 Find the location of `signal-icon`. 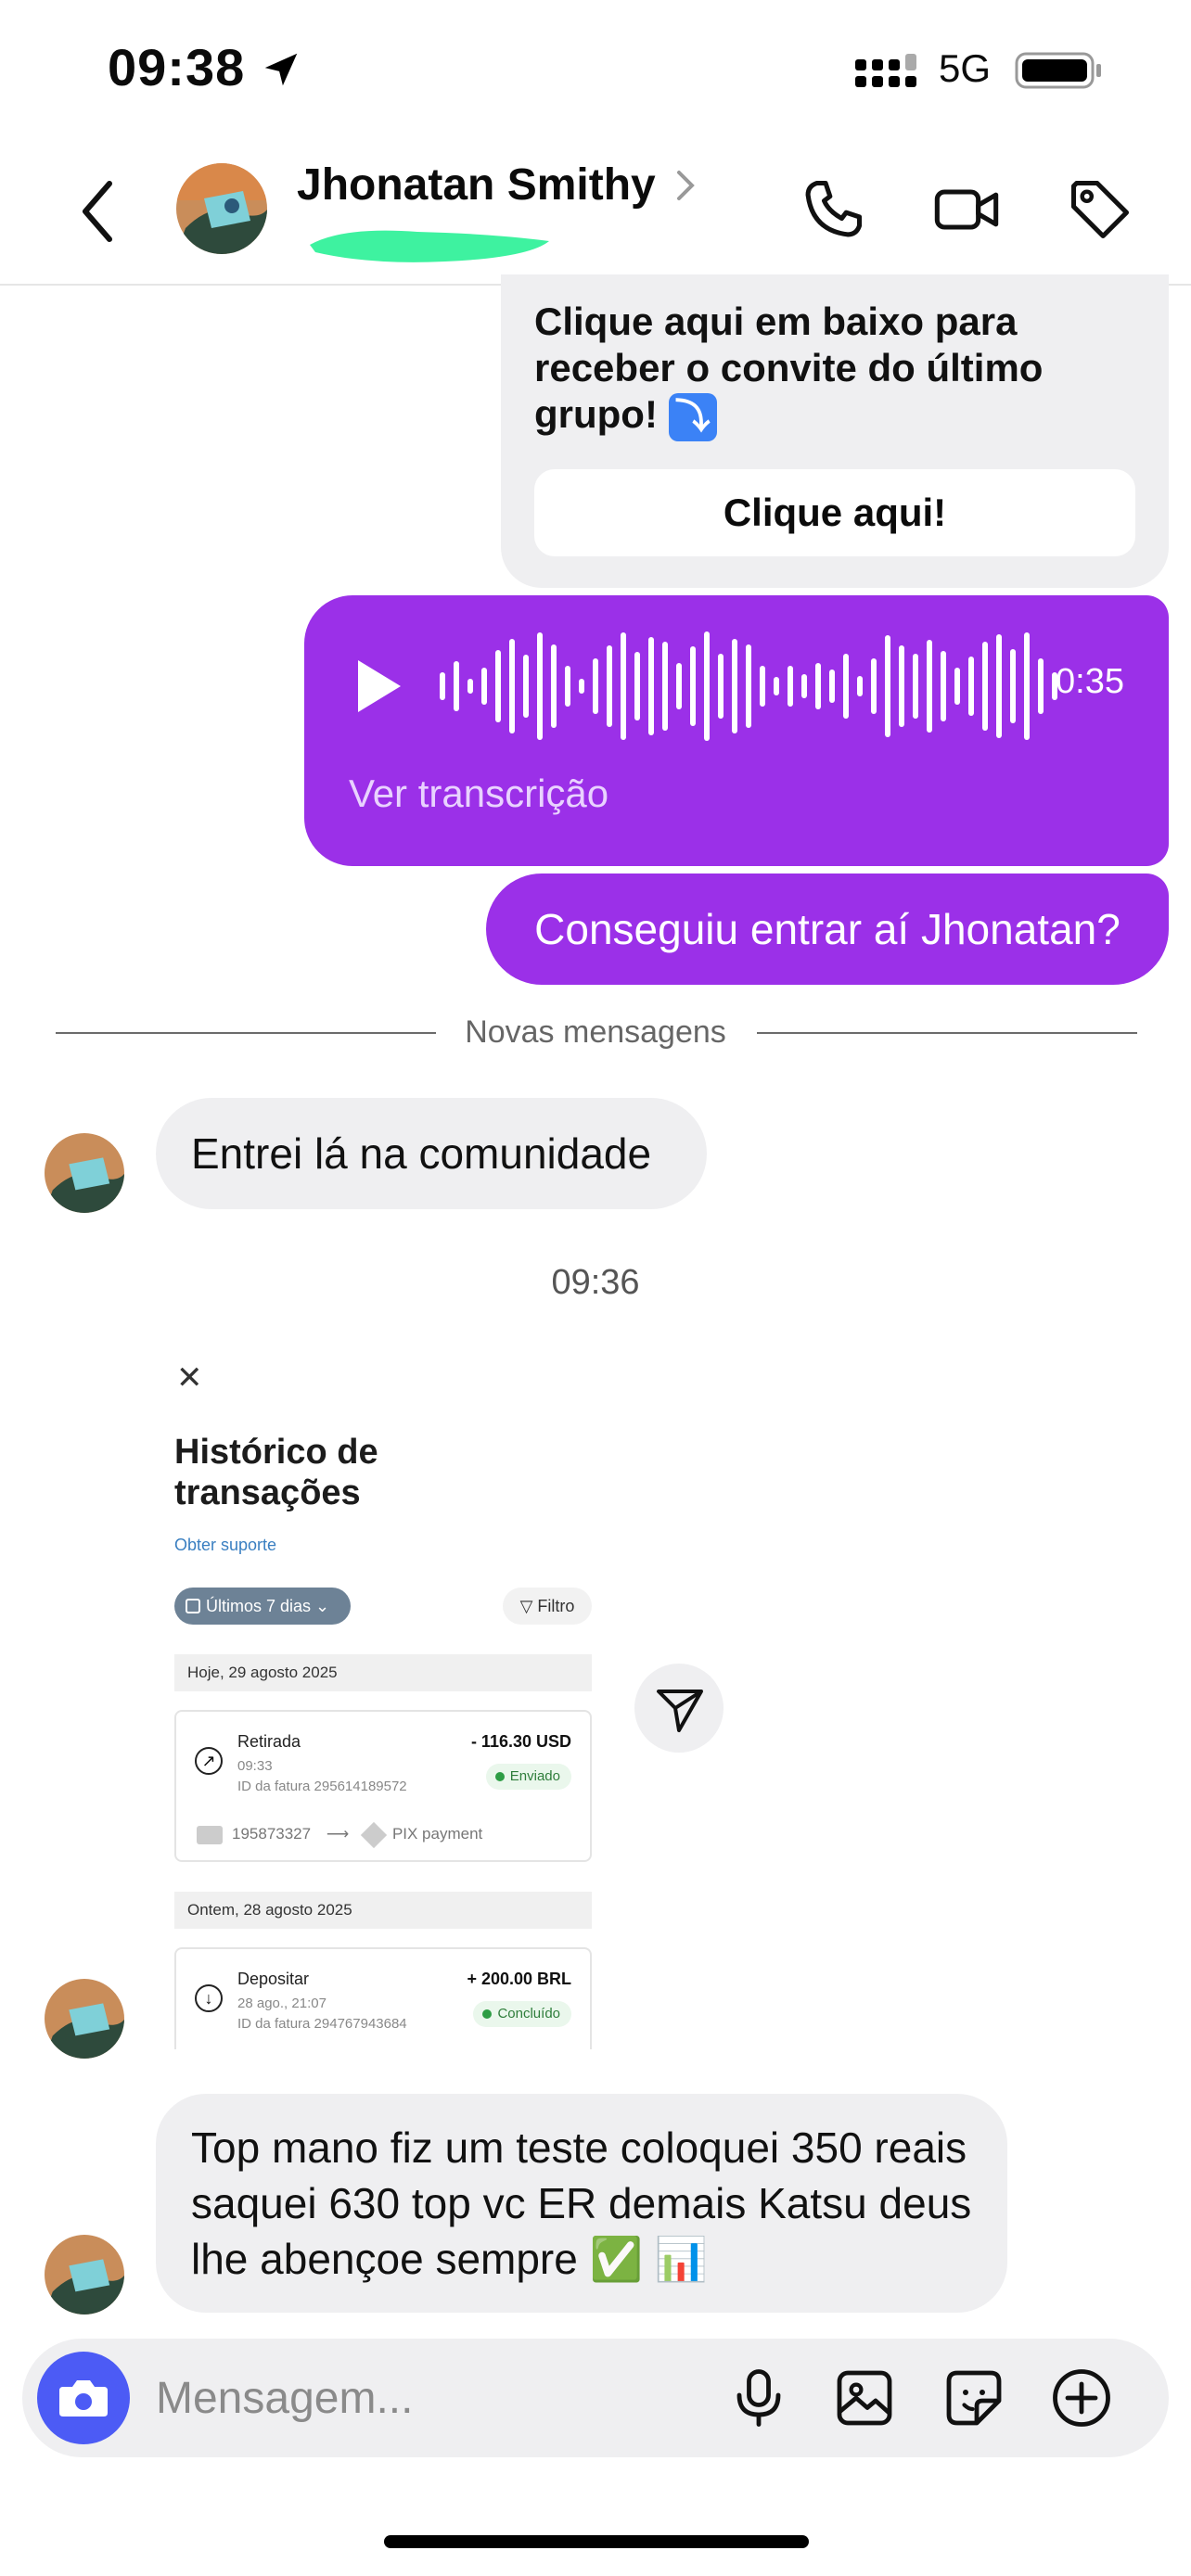

signal-icon is located at coordinates (885, 71).